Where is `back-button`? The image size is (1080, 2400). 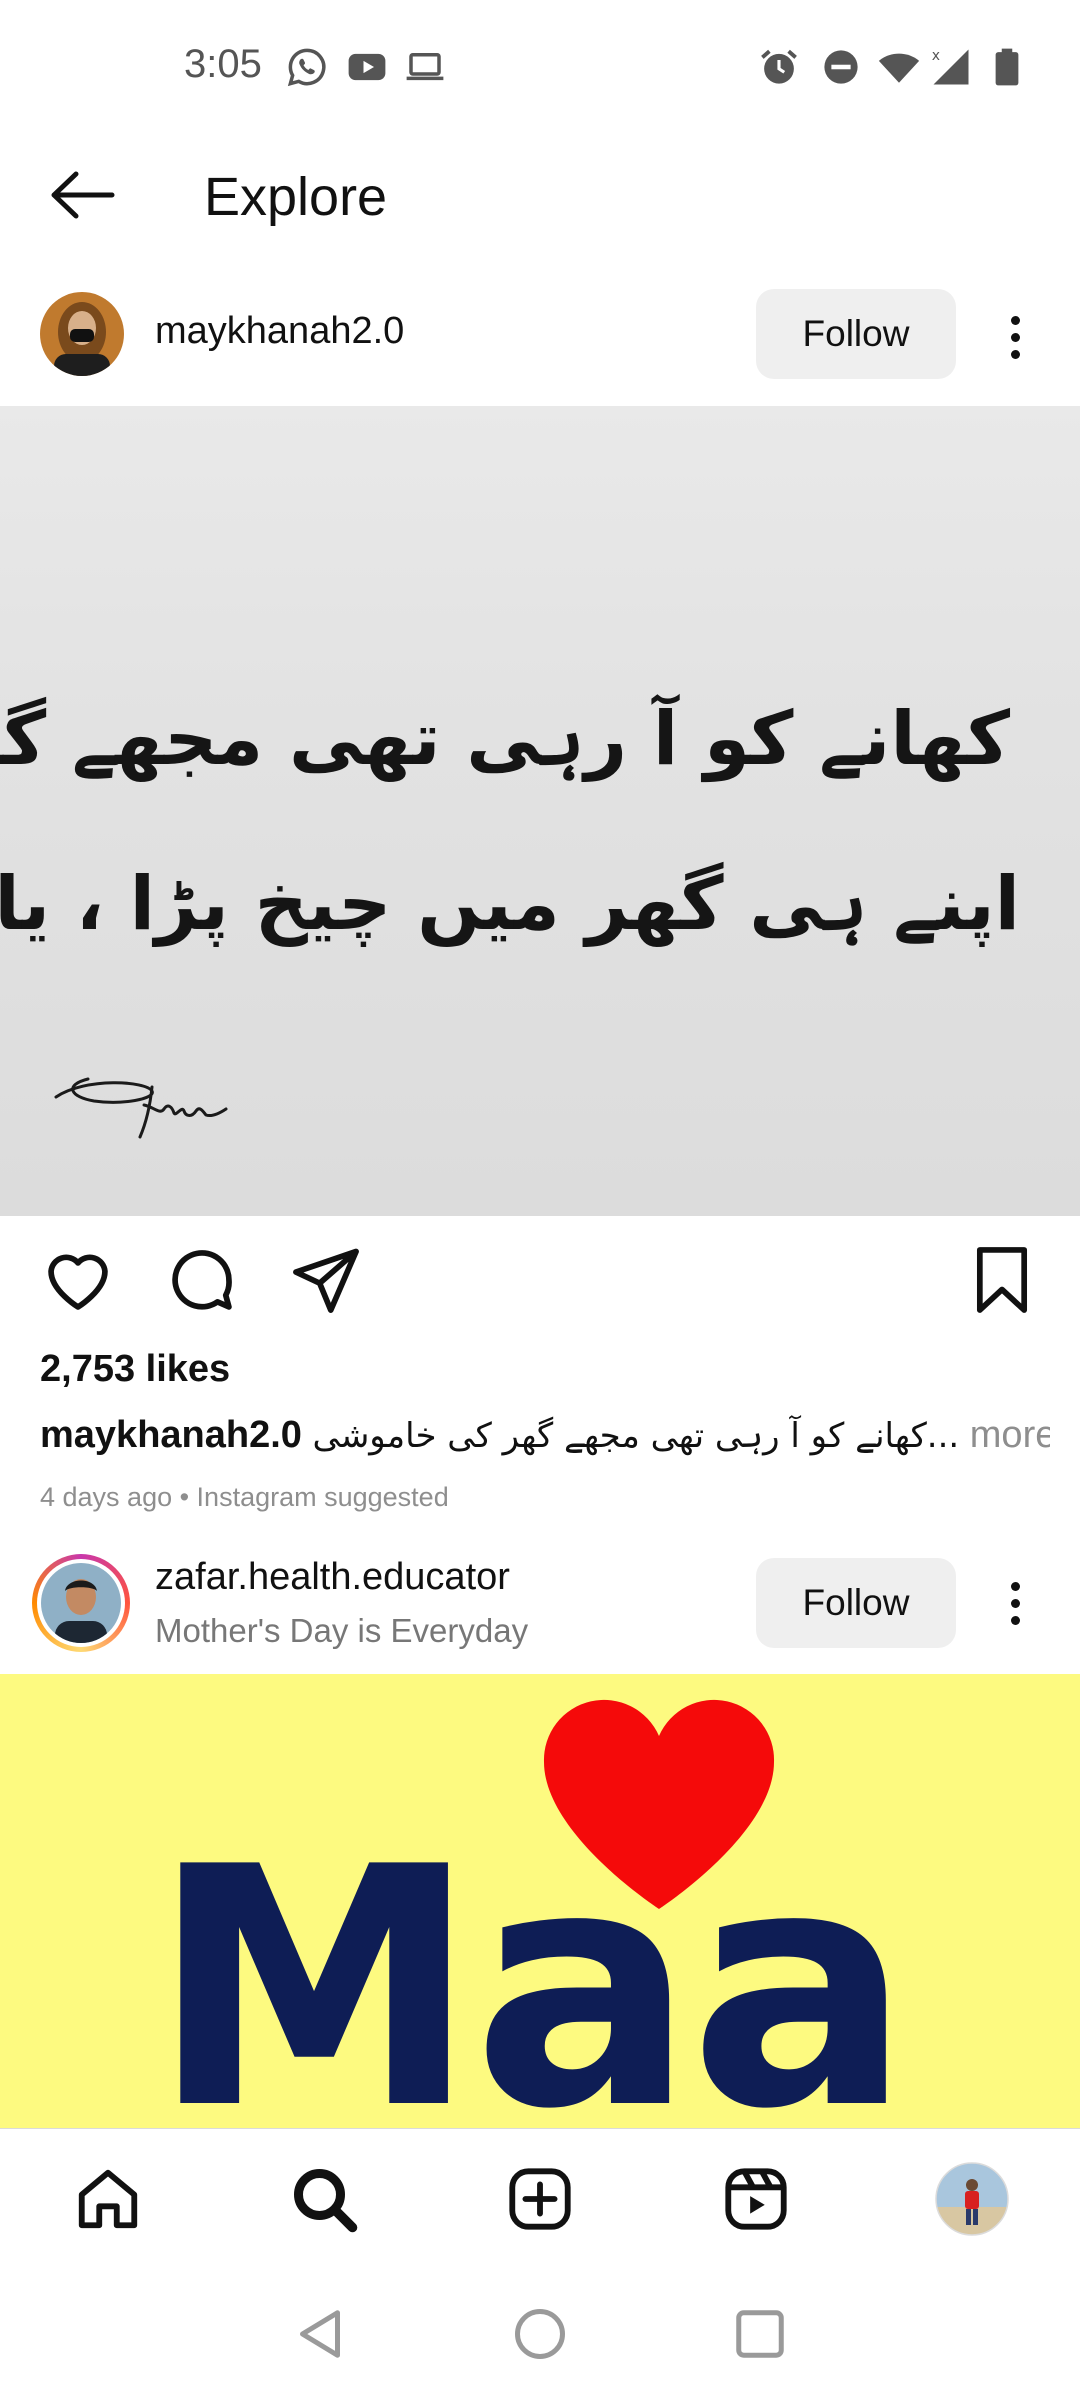 back-button is located at coordinates (81, 195).